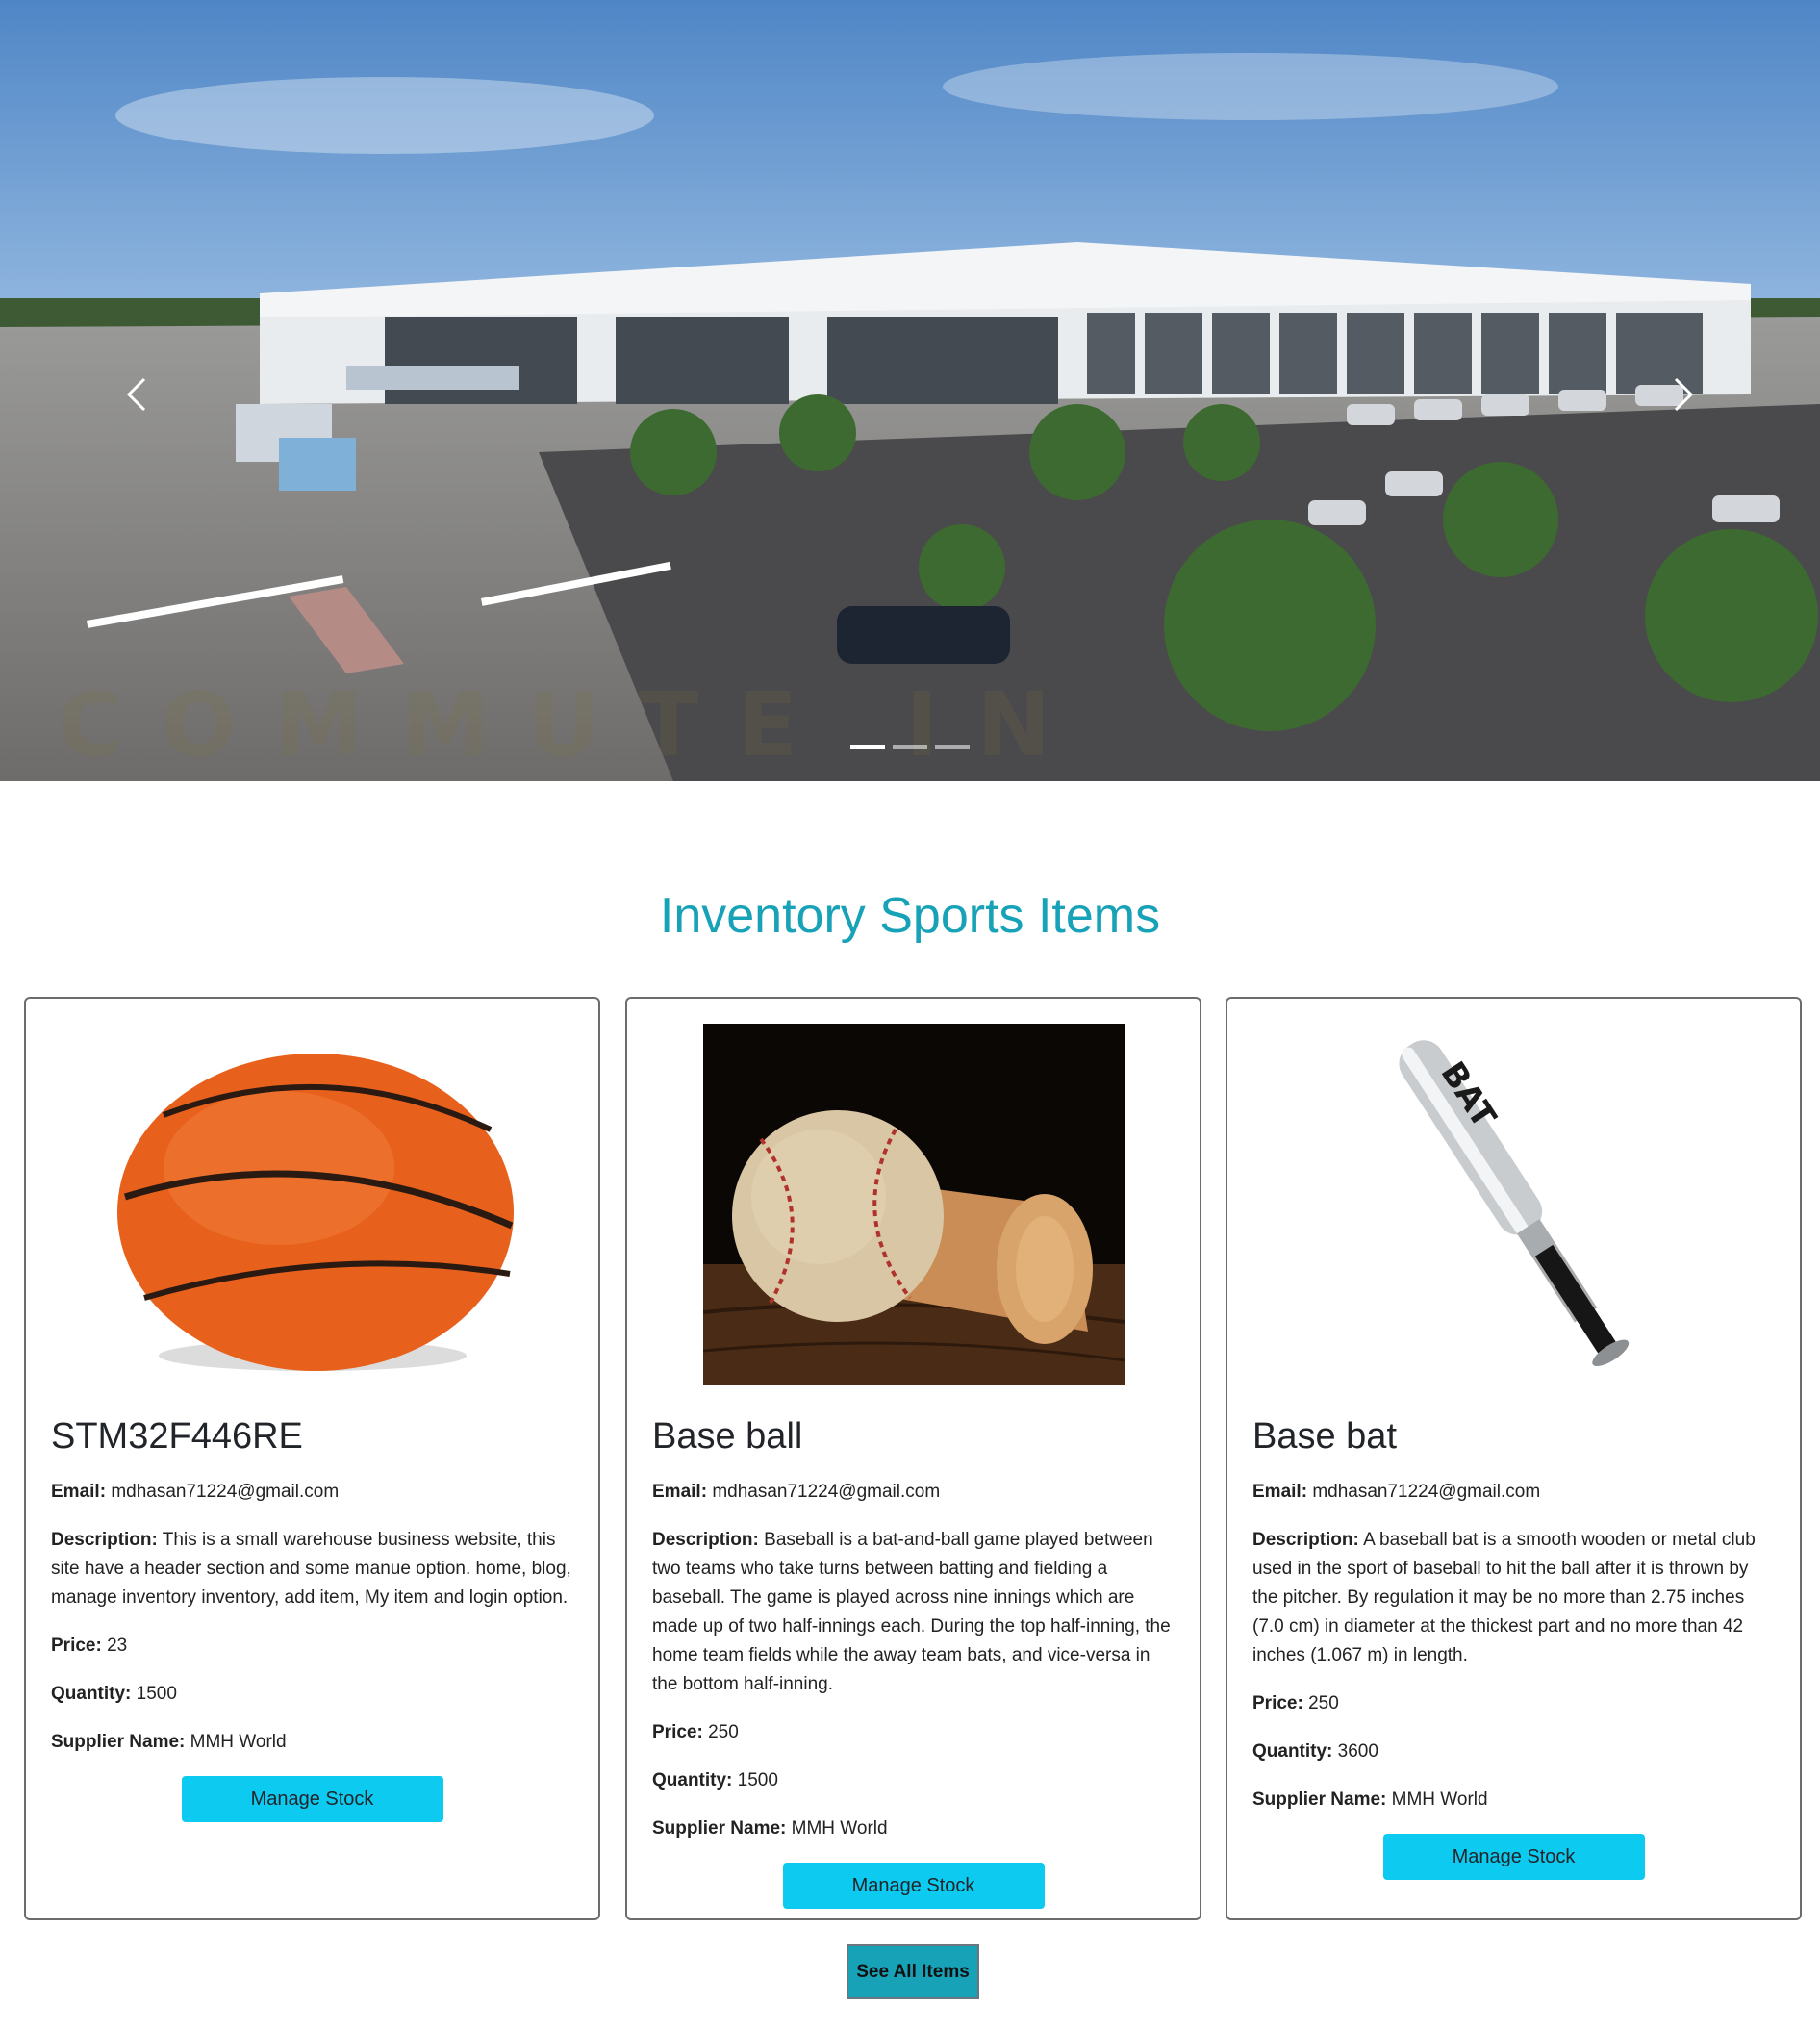 This screenshot has height=2031, width=1820. What do you see at coordinates (312, 1646) in the screenshot?
I see `item-price: Price: 23` at bounding box center [312, 1646].